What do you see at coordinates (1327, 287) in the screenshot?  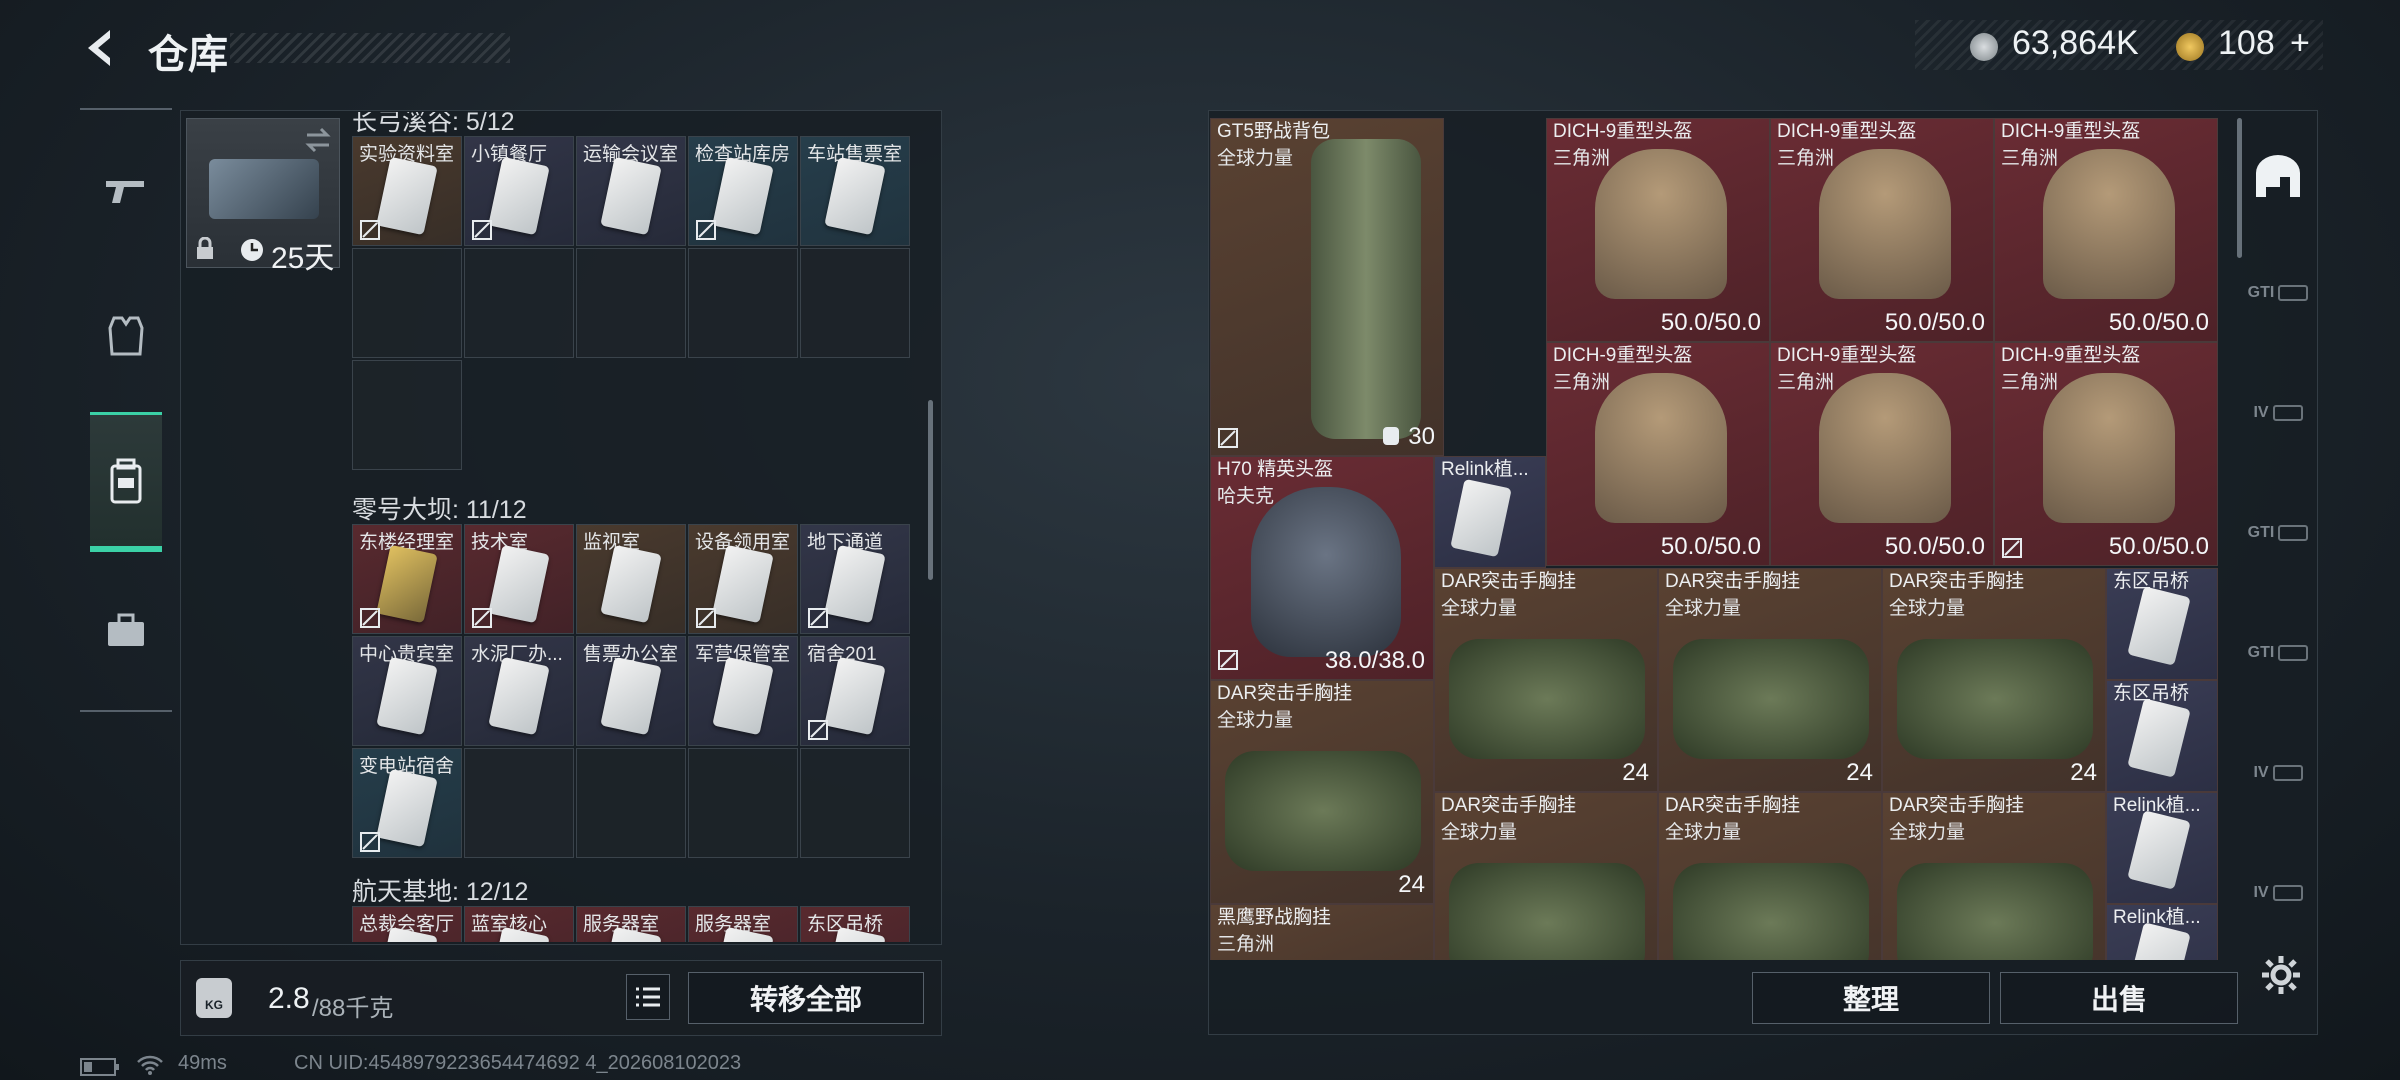 I see `item-backpack: GT5野战背包 全球力量 30` at bounding box center [1327, 287].